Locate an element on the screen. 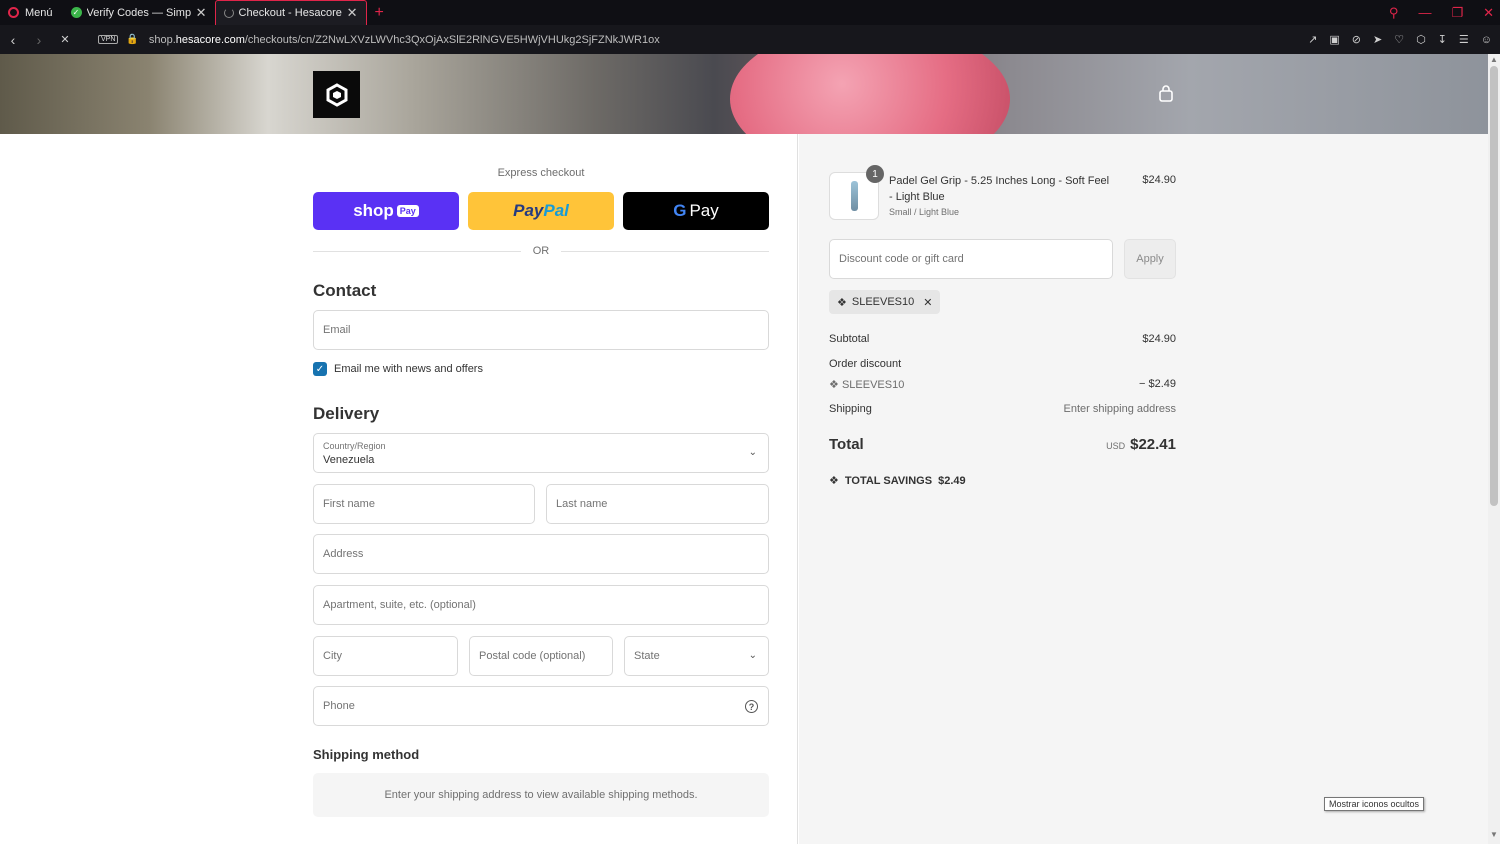  checkbox-checked-icon: ✓ is located at coordinates (320, 369).